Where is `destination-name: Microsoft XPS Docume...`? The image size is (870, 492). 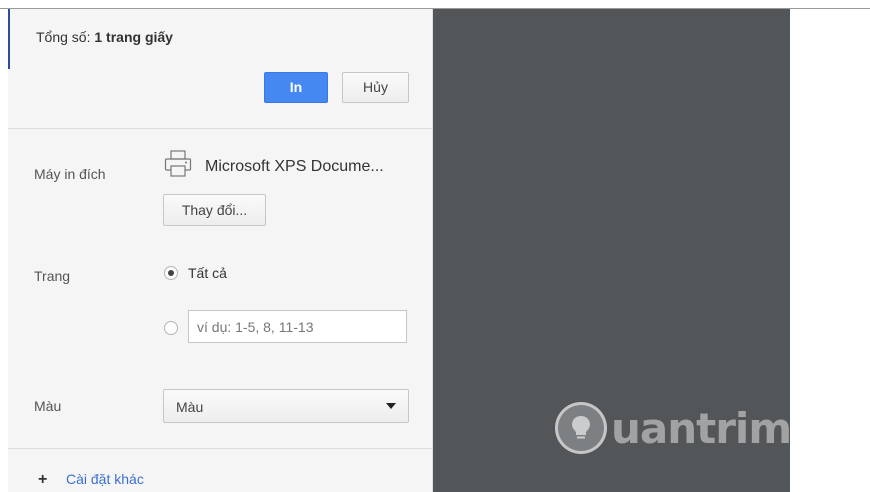 destination-name: Microsoft XPS Docume... is located at coordinates (294, 166).